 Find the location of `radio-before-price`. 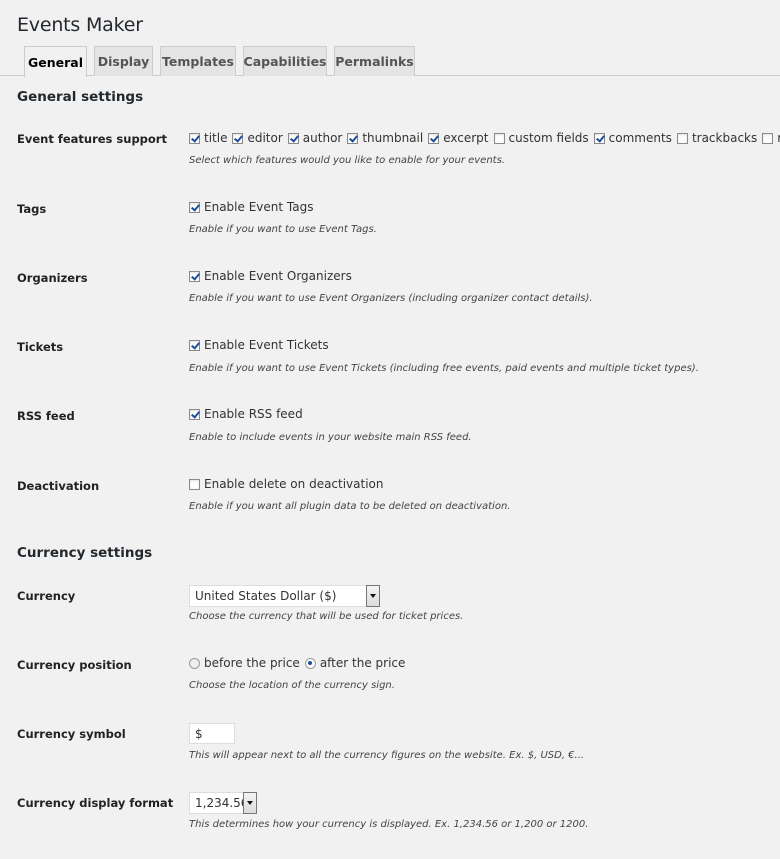

radio-before-price is located at coordinates (194, 663).